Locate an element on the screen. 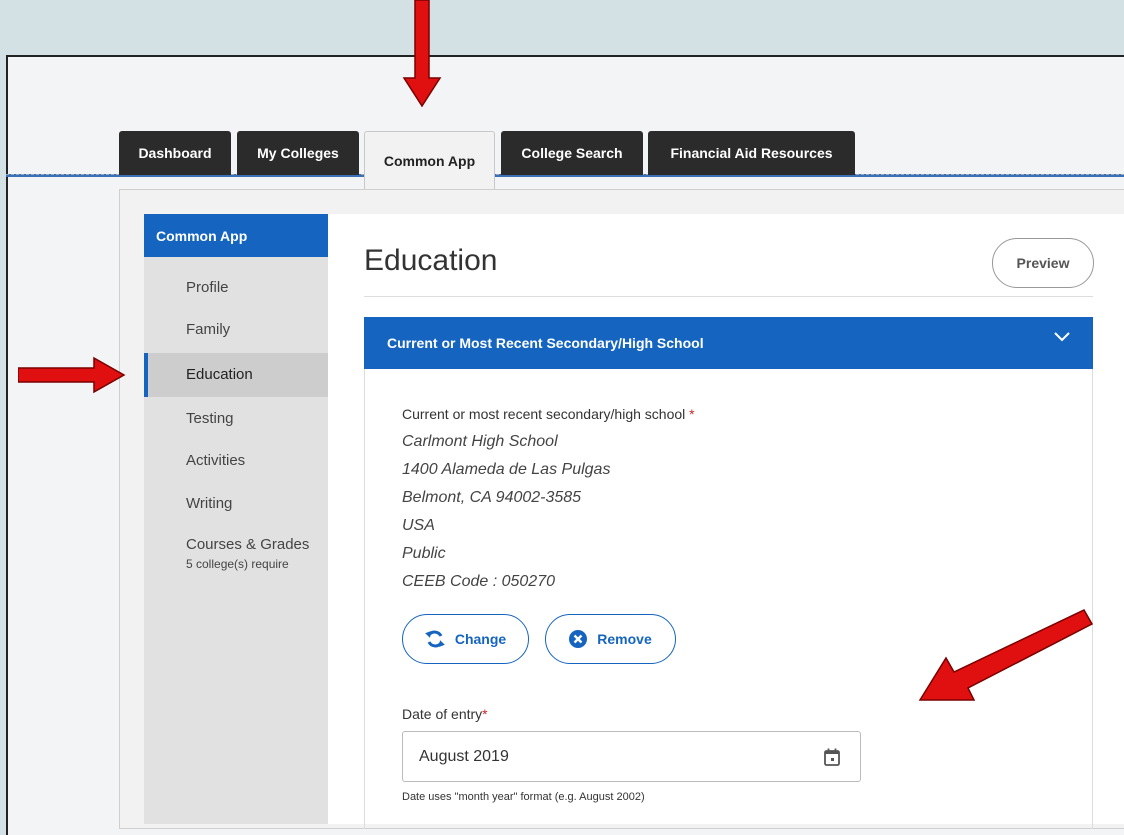 The image size is (1124, 835). tab-college-search: College Search is located at coordinates (572, 153).